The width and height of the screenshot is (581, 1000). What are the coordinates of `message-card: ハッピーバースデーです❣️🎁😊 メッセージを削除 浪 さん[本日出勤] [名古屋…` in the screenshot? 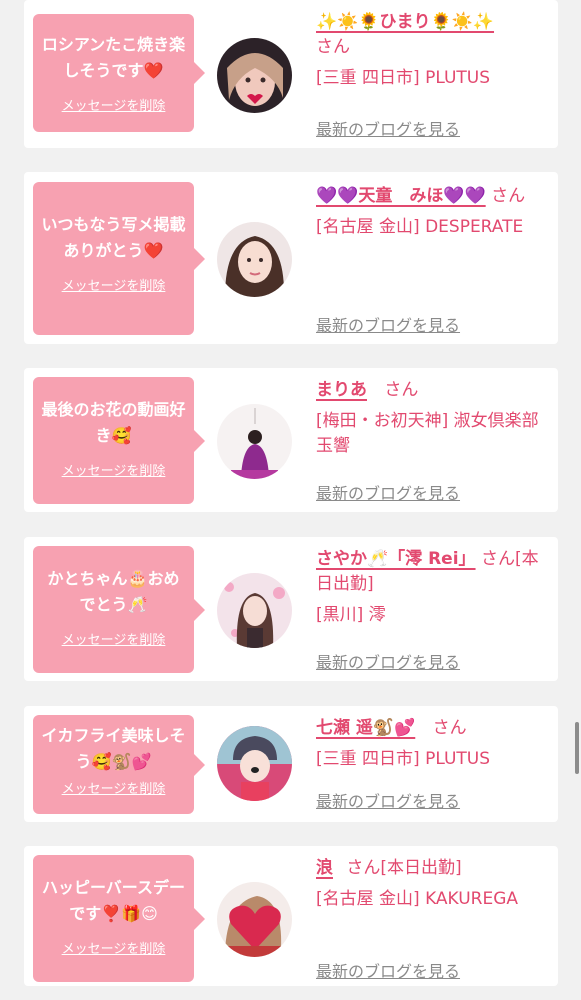 It's located at (291, 916).